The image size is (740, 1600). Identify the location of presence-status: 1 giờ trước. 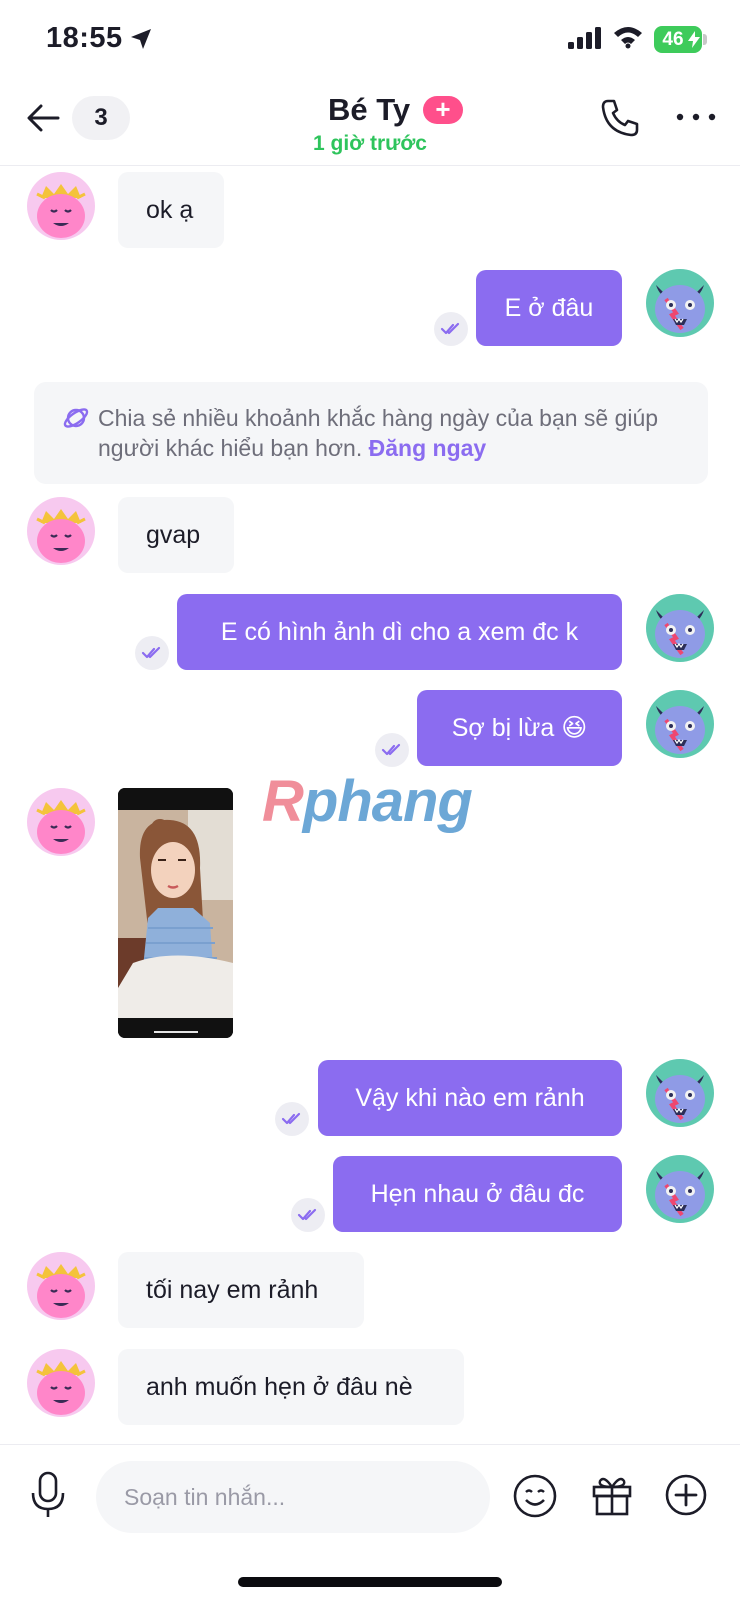
(370, 143).